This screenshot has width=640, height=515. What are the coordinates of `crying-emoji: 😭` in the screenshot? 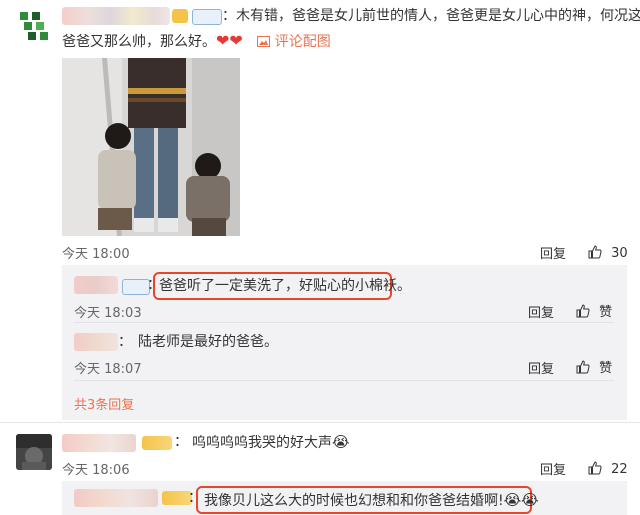 It's located at (341, 442).